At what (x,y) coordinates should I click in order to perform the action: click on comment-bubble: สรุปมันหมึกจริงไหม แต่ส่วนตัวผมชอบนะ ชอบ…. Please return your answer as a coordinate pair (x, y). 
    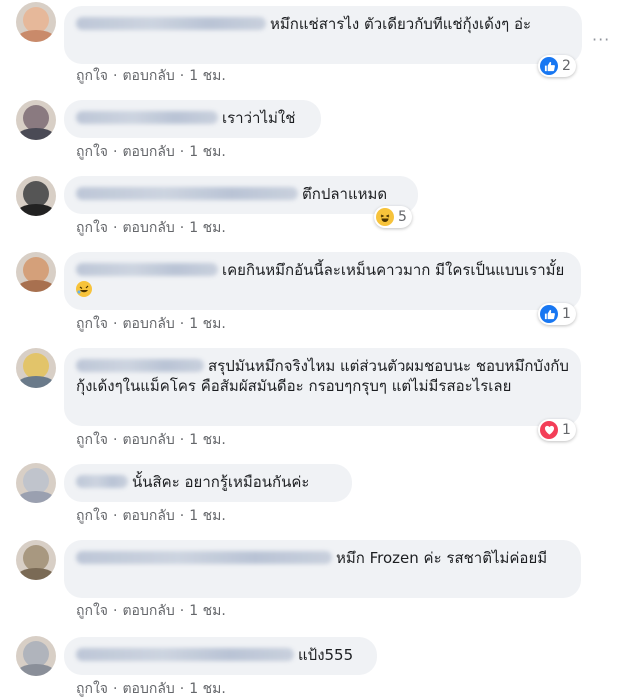
    Looking at the image, I should click on (322, 387).